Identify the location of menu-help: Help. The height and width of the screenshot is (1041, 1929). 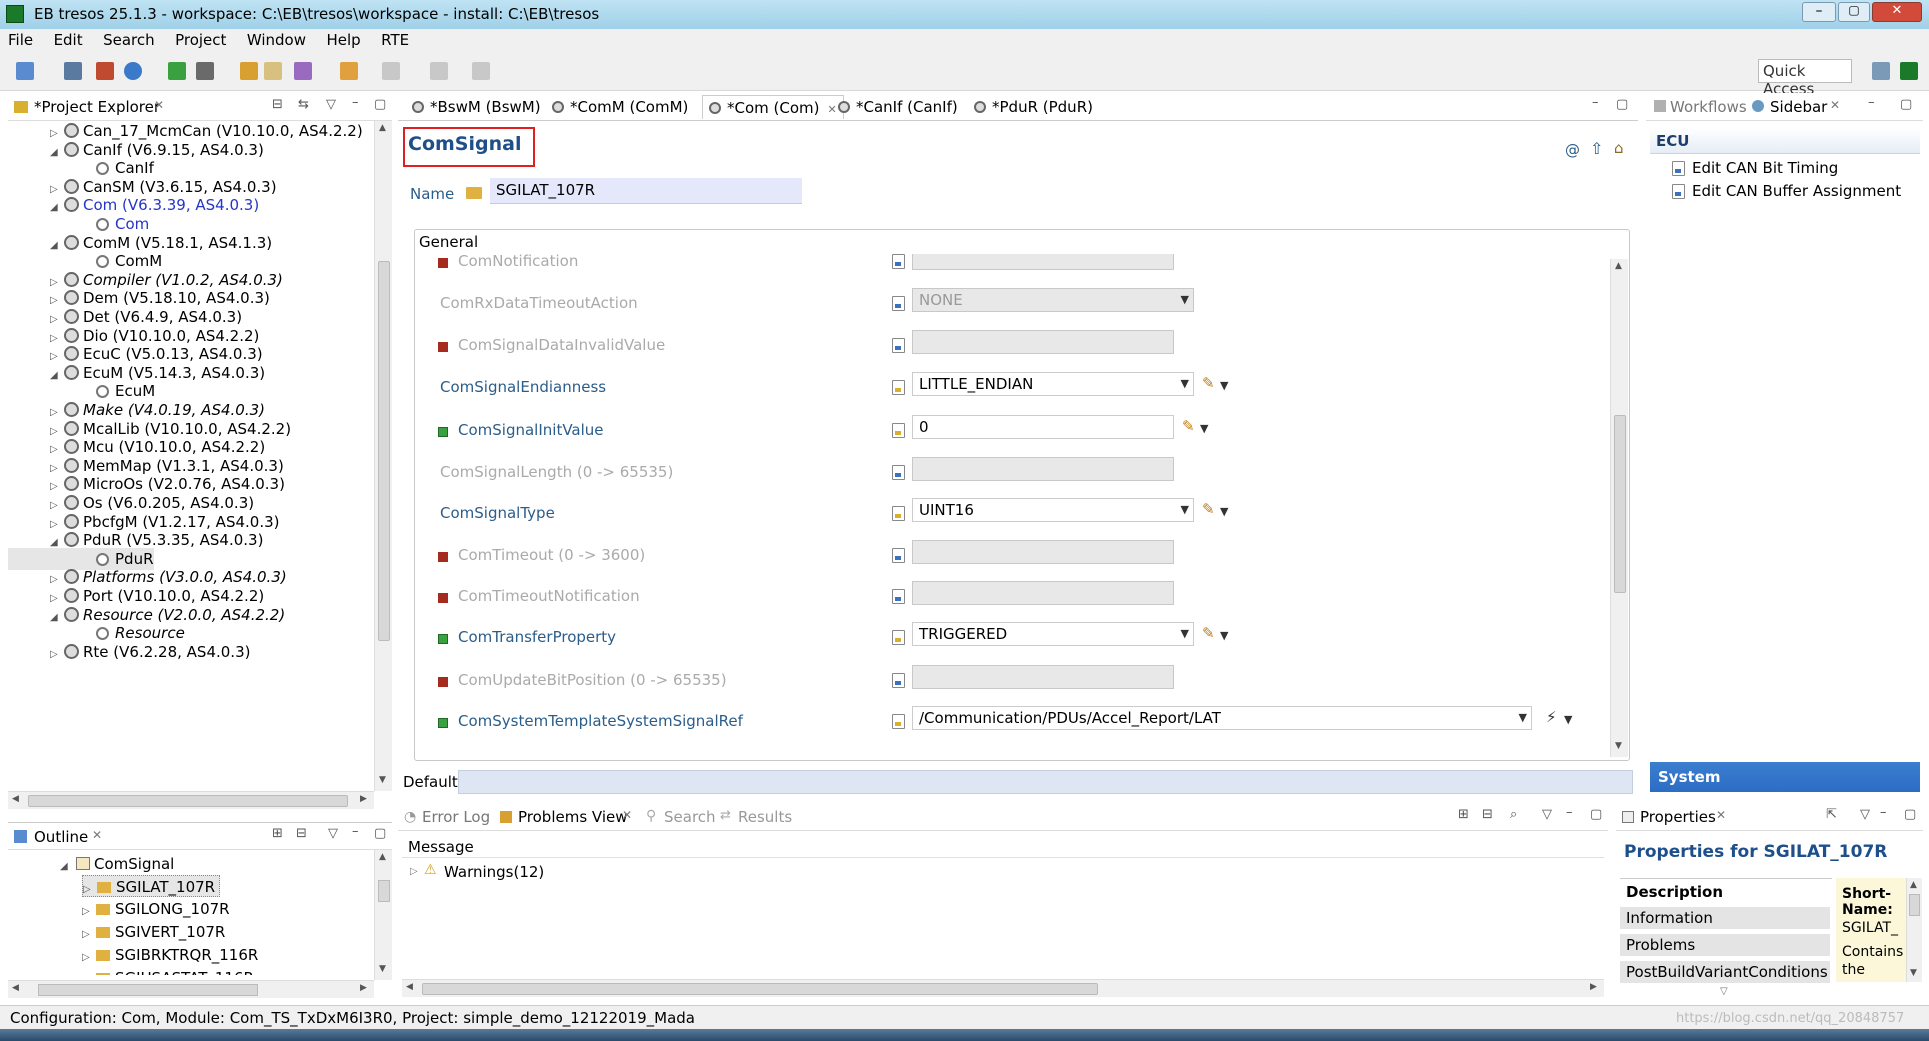
(343, 39).